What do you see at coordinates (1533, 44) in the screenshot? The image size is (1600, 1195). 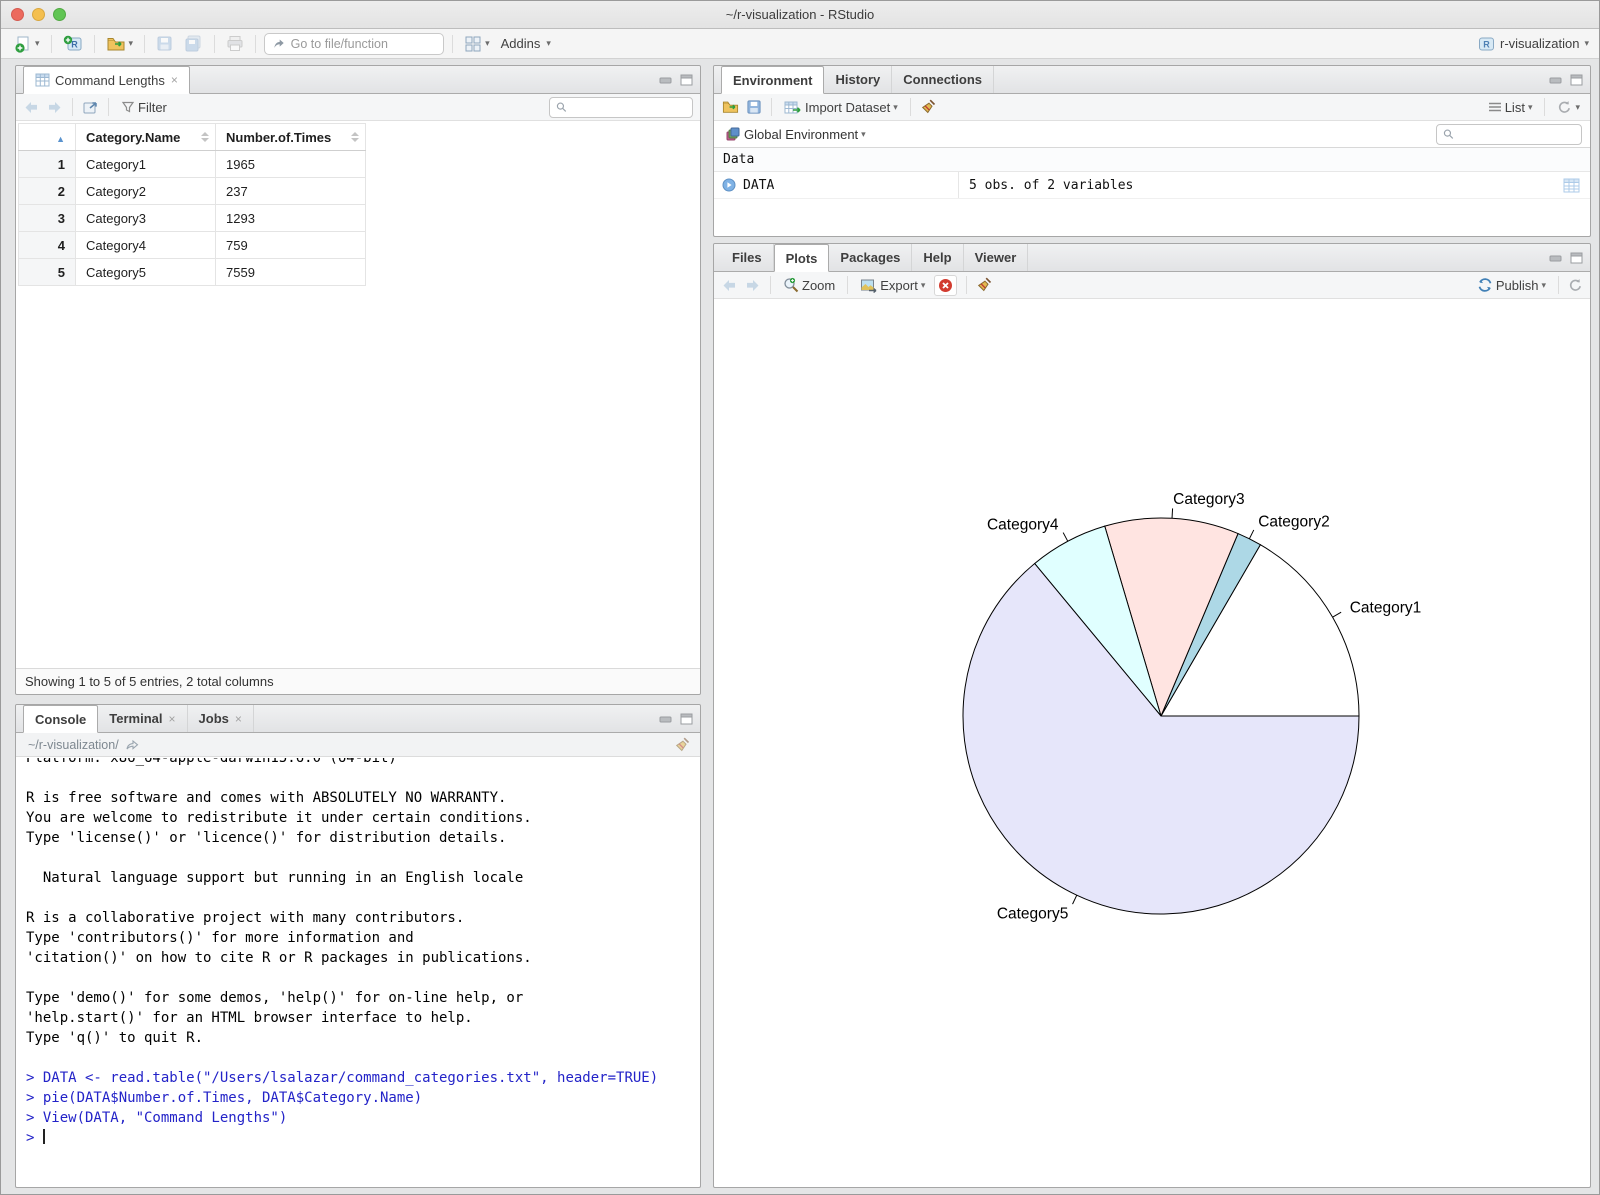 I see `project-selector: R r-visualization ▾` at bounding box center [1533, 44].